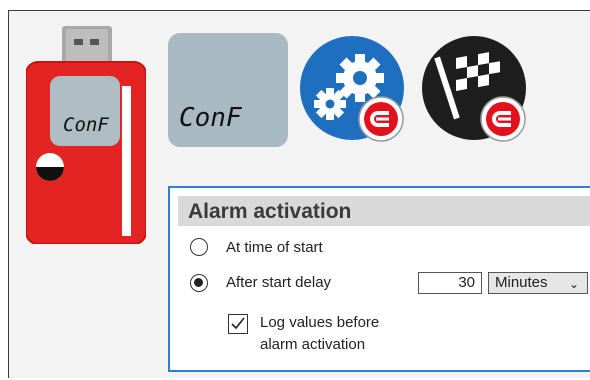 The width and height of the screenshot is (590, 380). I want to click on display-preview-tile: ConF, so click(228, 90).